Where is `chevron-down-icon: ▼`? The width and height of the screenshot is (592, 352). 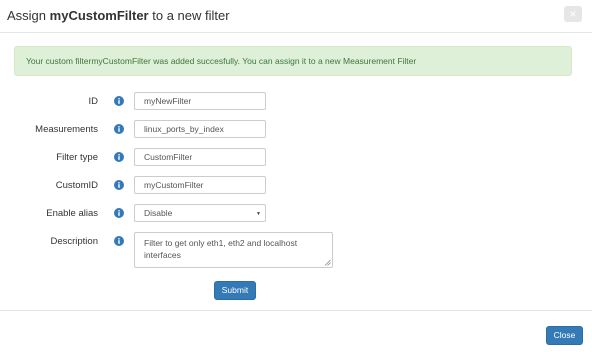
chevron-down-icon: ▼ is located at coordinates (258, 214).